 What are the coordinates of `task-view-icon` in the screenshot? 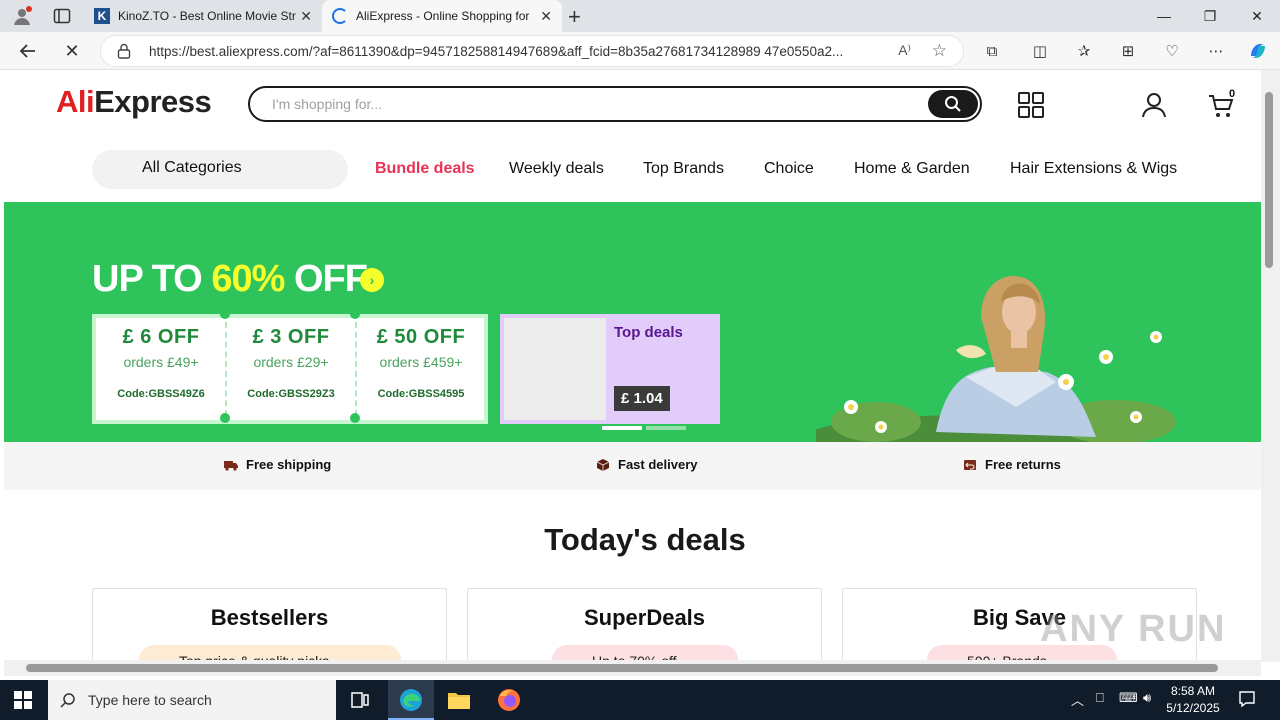 It's located at (360, 700).